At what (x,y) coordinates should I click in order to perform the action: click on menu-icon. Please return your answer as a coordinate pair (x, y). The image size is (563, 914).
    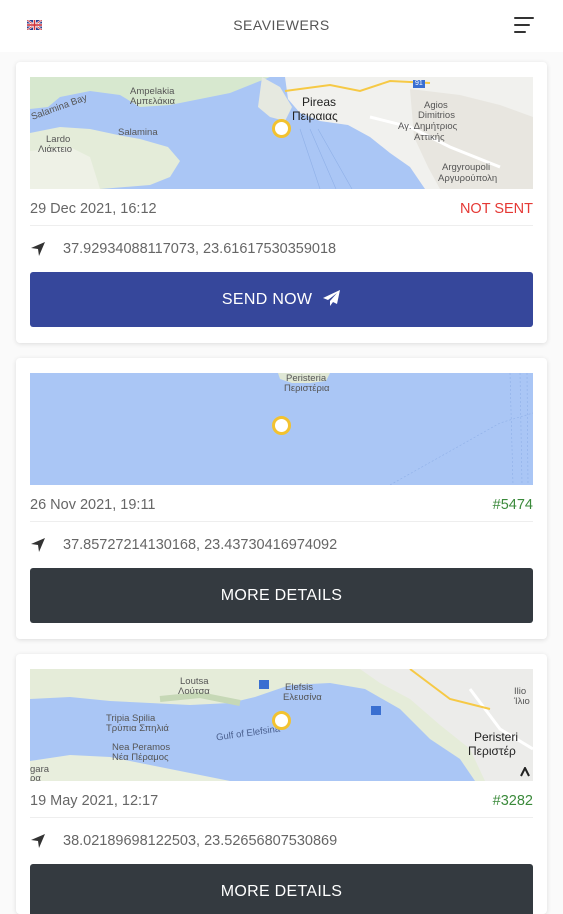
    Looking at the image, I should click on (524, 26).